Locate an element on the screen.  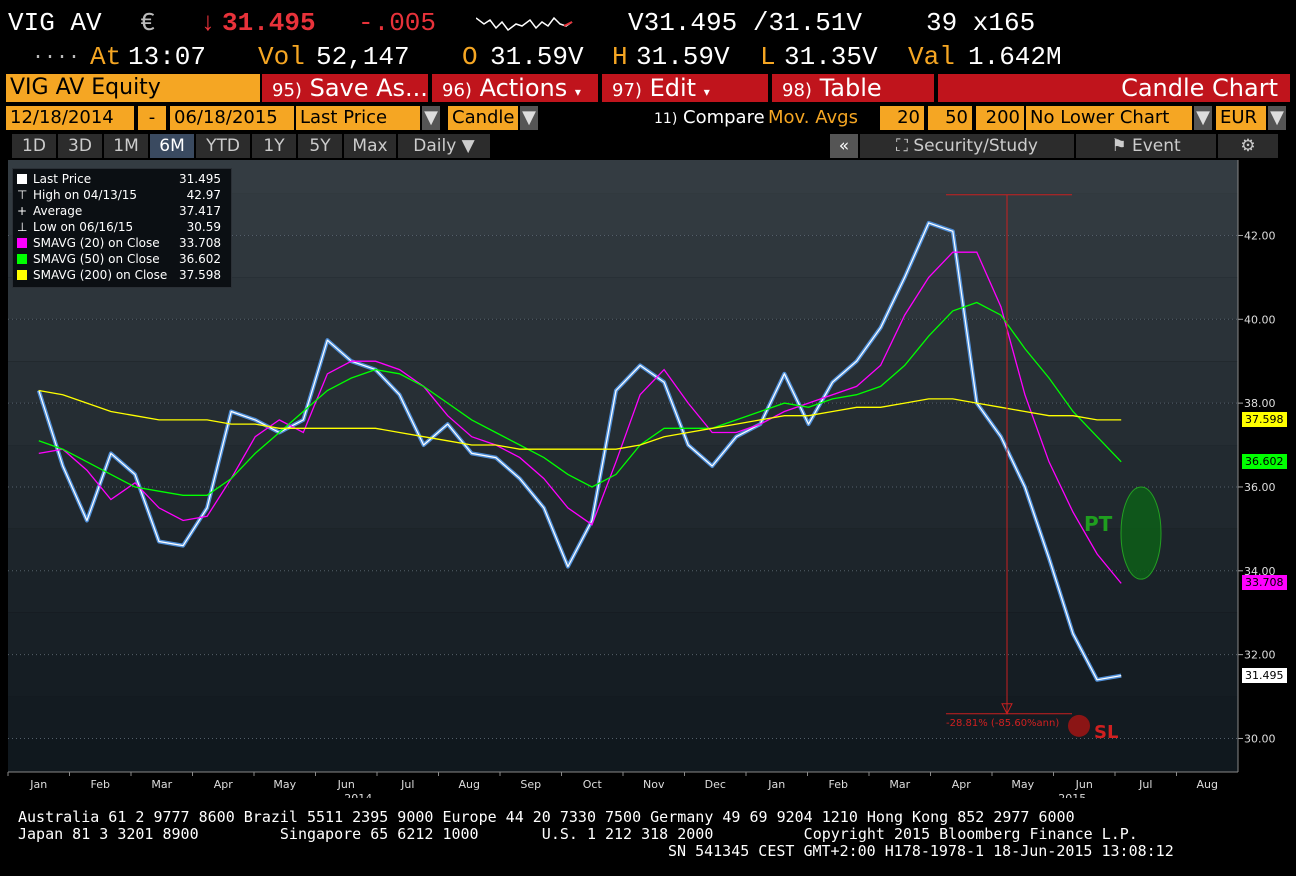
price-down-arrow-icon: ↓ is located at coordinates (208, 23).